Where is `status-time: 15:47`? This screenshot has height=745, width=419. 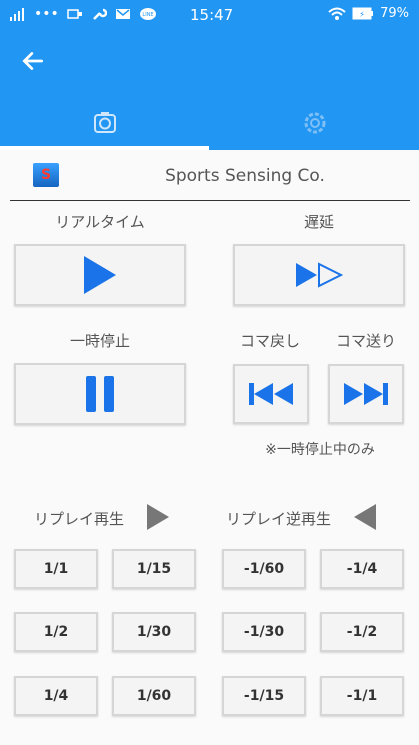
status-time: 15:47 is located at coordinates (212, 15).